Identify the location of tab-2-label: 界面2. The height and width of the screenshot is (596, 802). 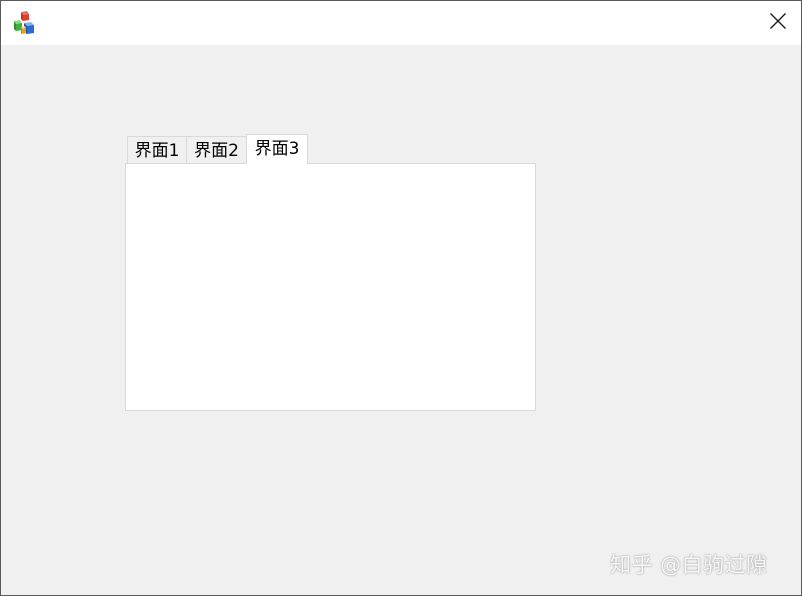
(216, 150).